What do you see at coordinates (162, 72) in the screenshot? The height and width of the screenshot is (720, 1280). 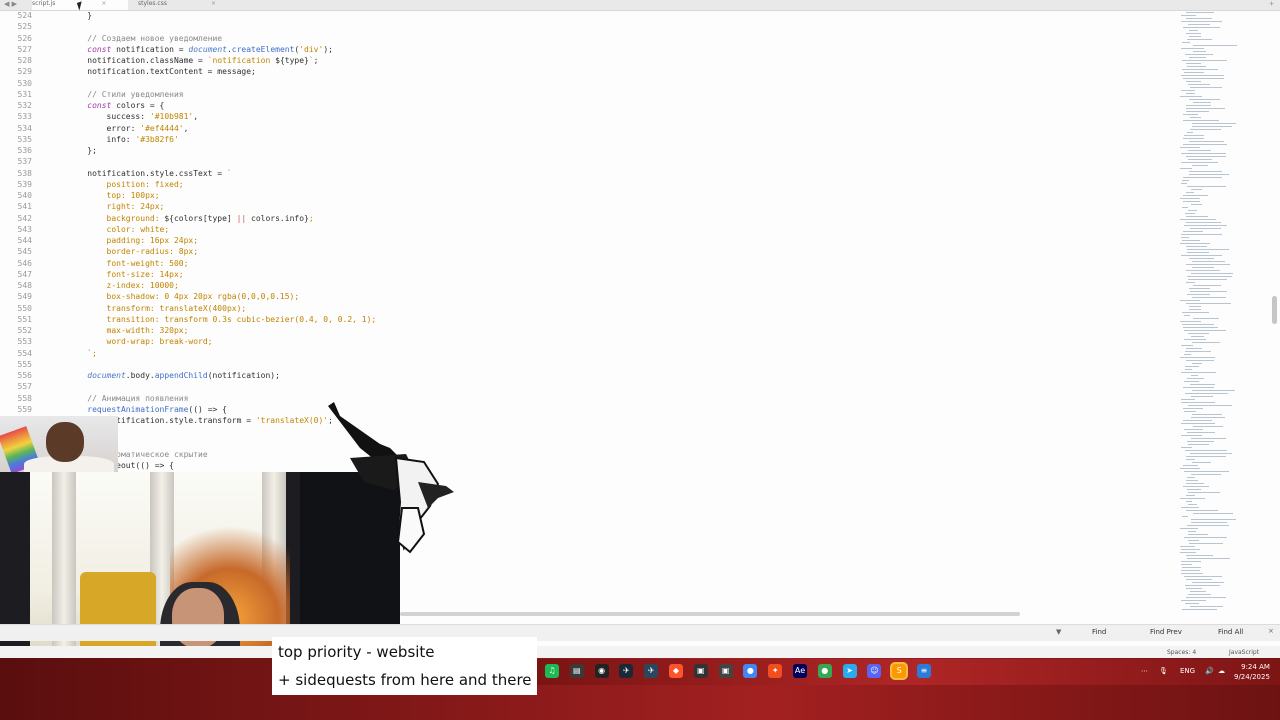 I see `code-token: notification.textContent = message;` at bounding box center [162, 72].